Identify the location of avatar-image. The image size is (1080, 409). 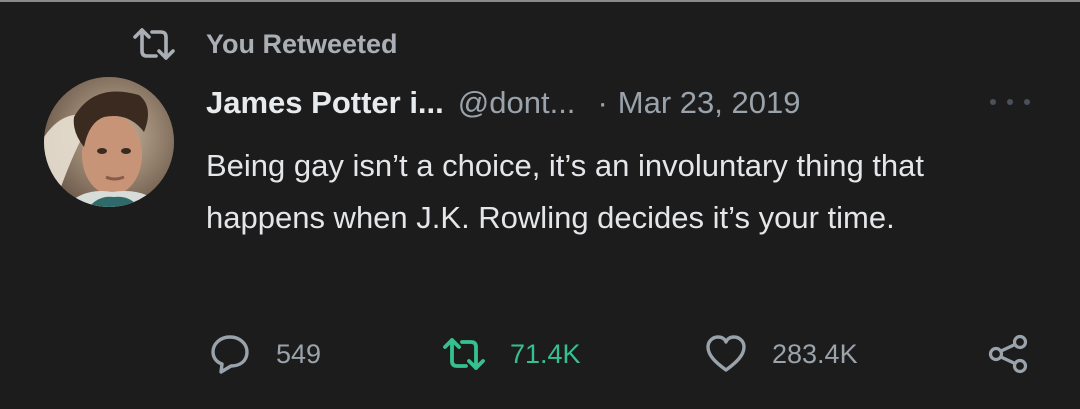
(109, 142).